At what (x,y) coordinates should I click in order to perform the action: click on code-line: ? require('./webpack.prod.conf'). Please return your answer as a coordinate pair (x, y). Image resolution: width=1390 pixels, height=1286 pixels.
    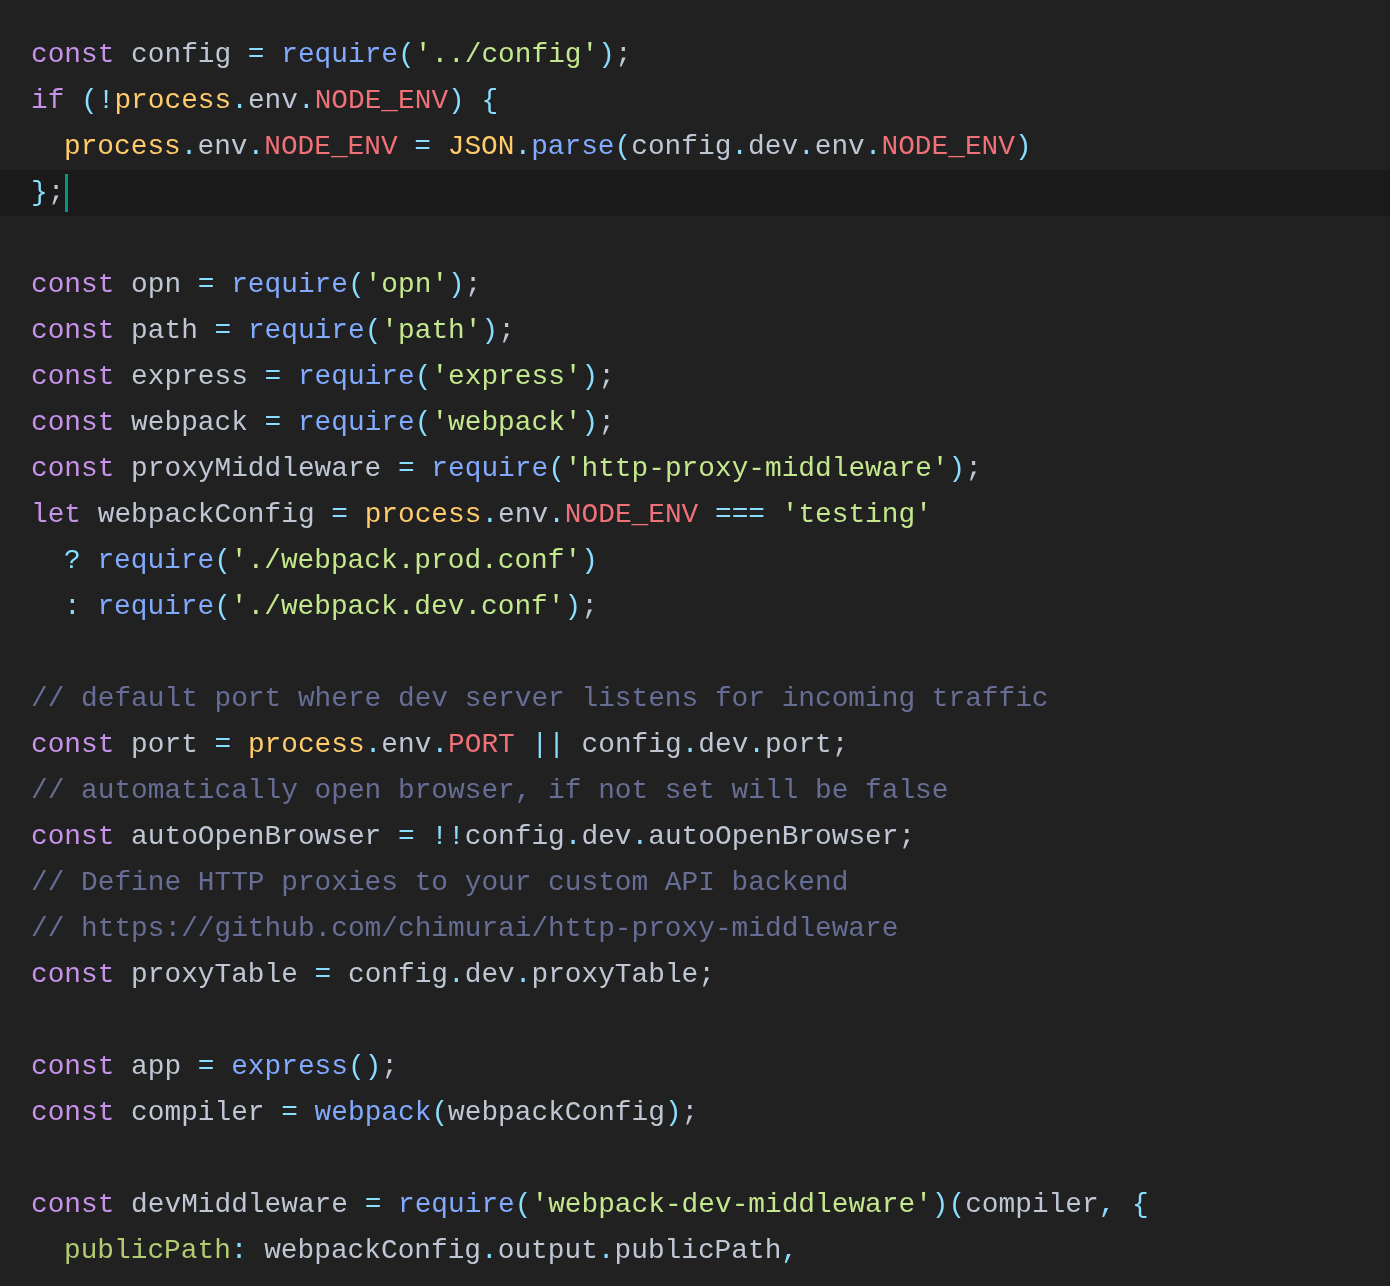
    Looking at the image, I should click on (330, 561).